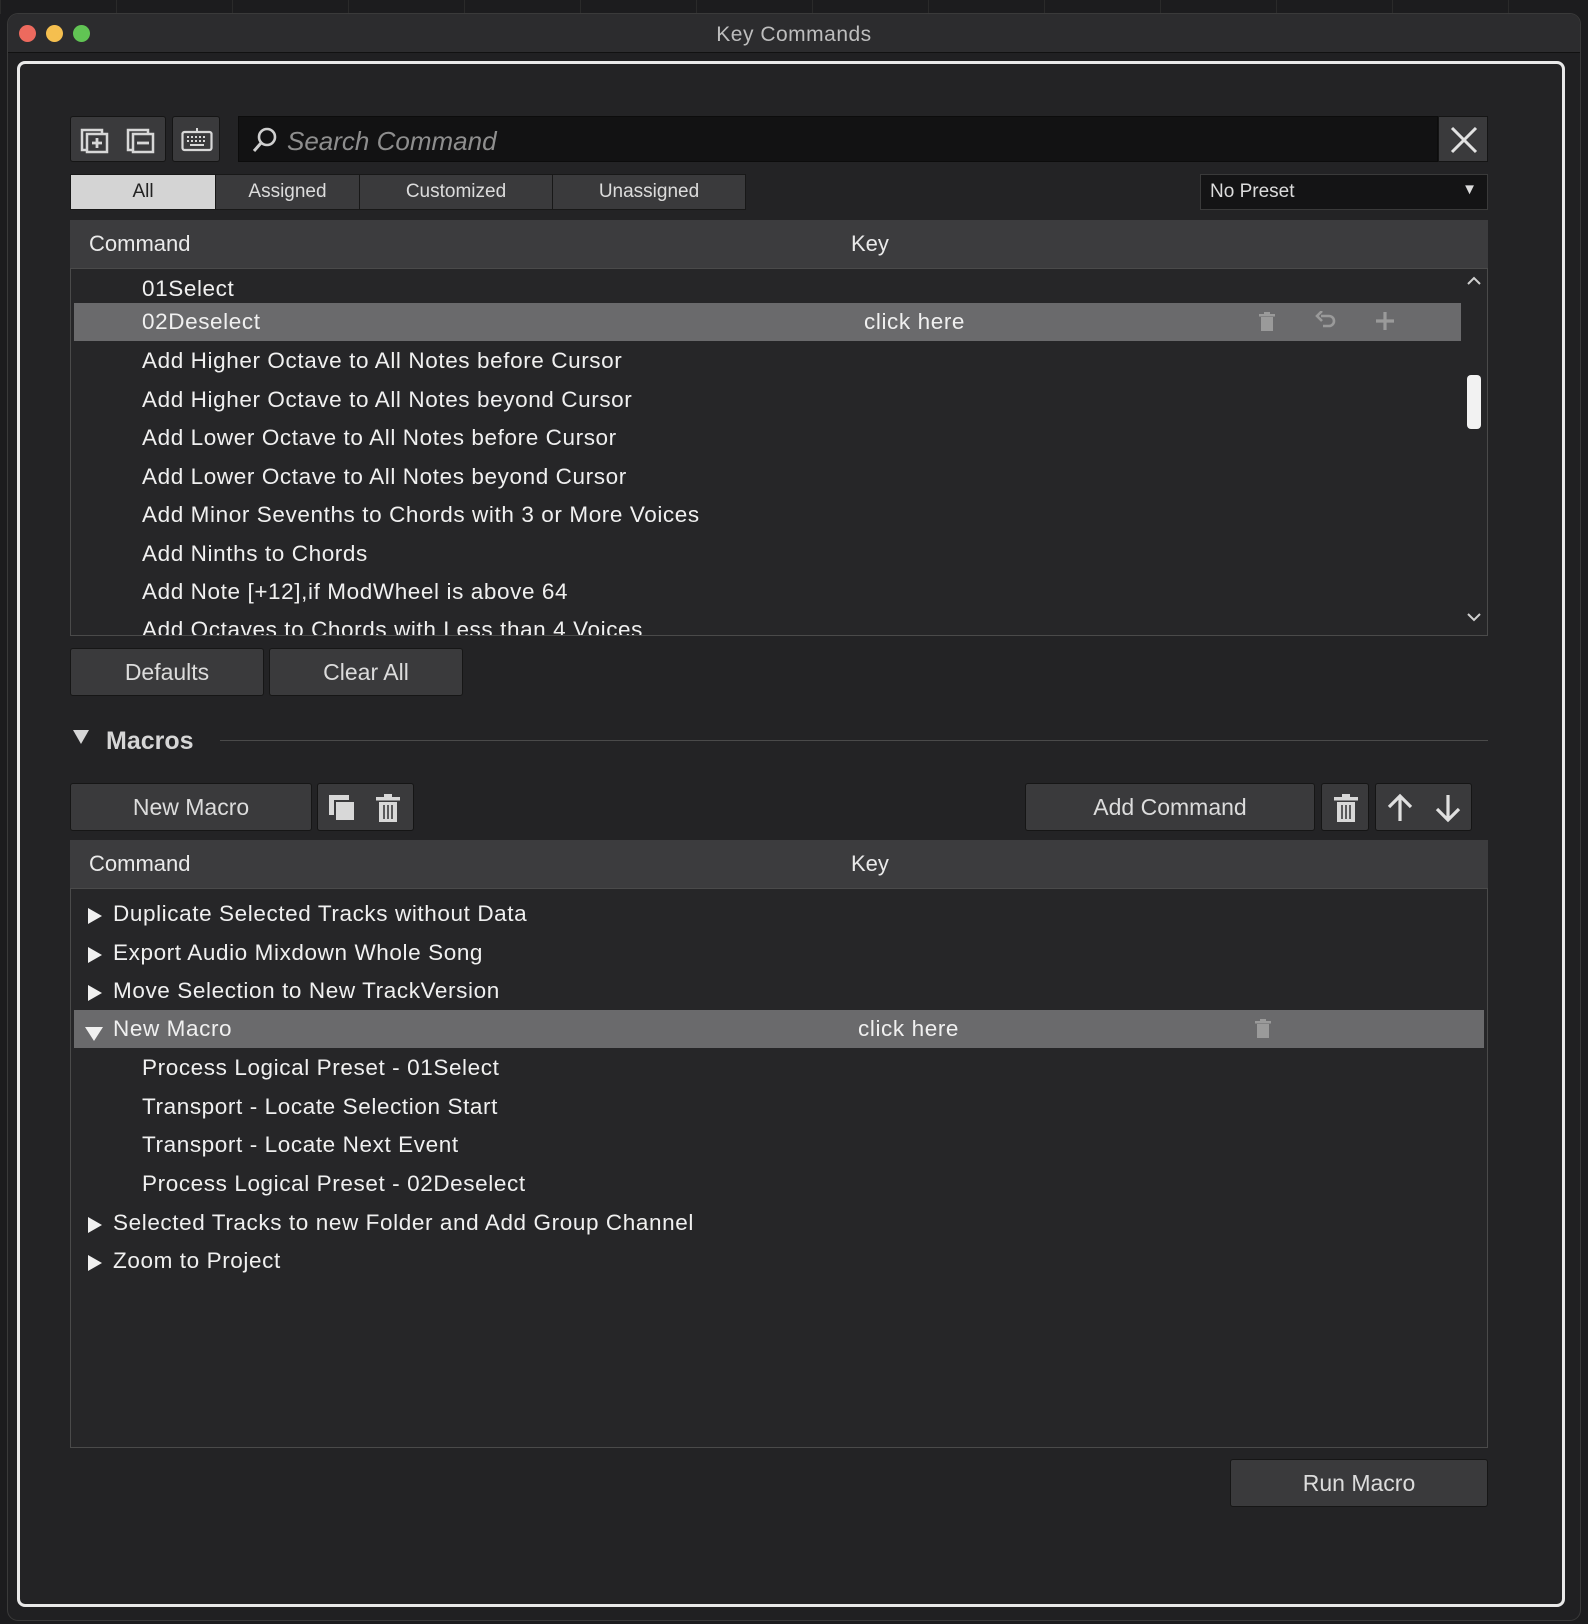  Describe the element at coordinates (342, 808) in the screenshot. I see `duplicate-icon` at that location.